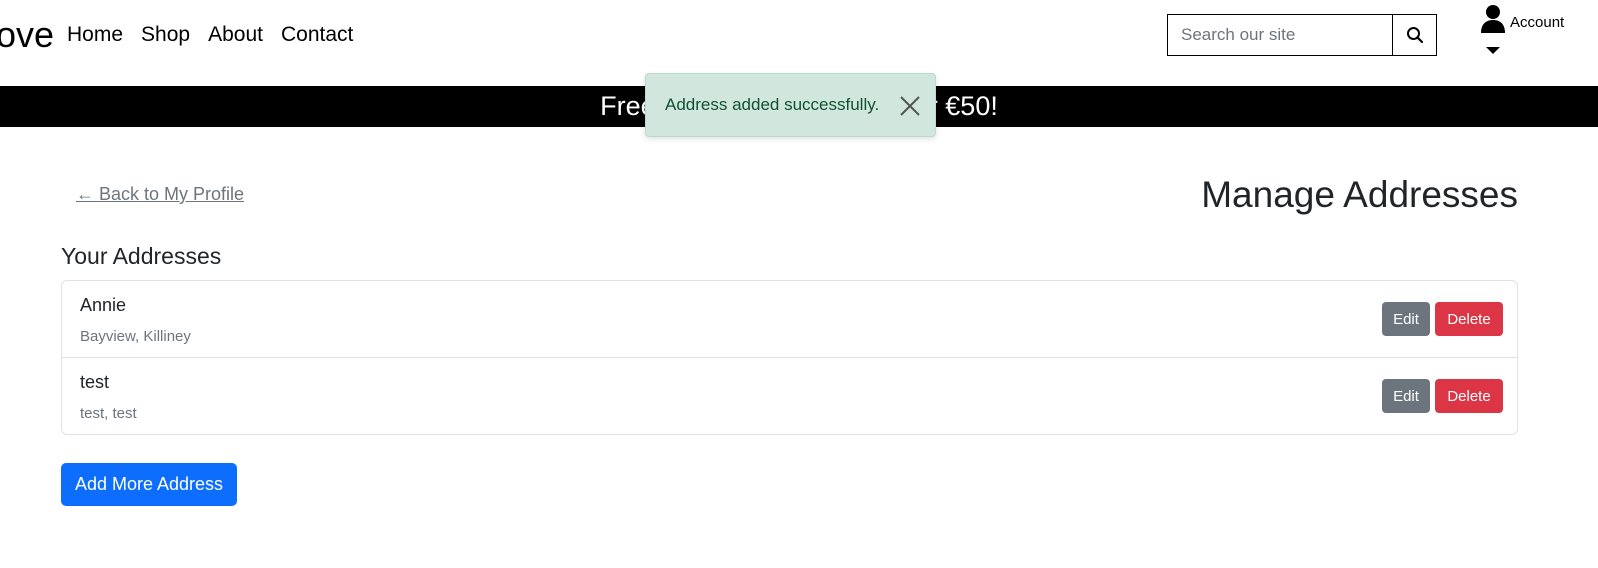 The image size is (1598, 568). I want to click on nav-shop: Shop, so click(165, 35).